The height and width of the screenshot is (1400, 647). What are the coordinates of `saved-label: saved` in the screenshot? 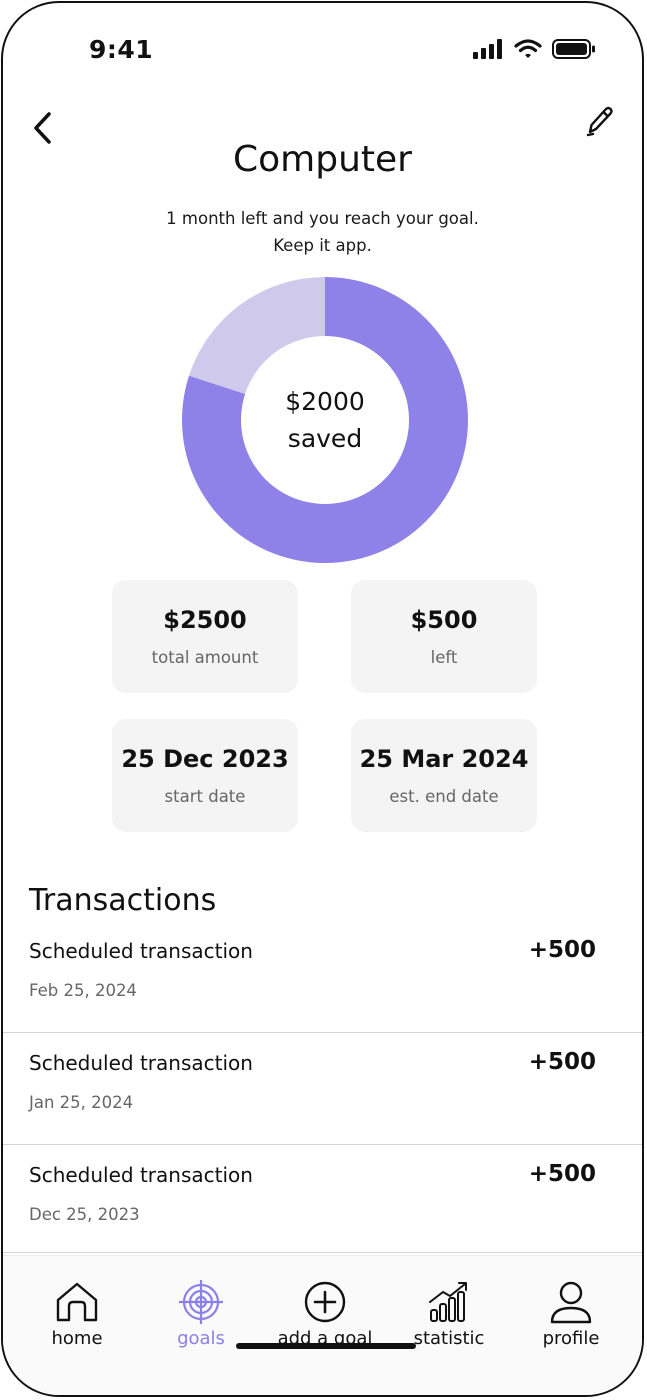 It's located at (325, 438).